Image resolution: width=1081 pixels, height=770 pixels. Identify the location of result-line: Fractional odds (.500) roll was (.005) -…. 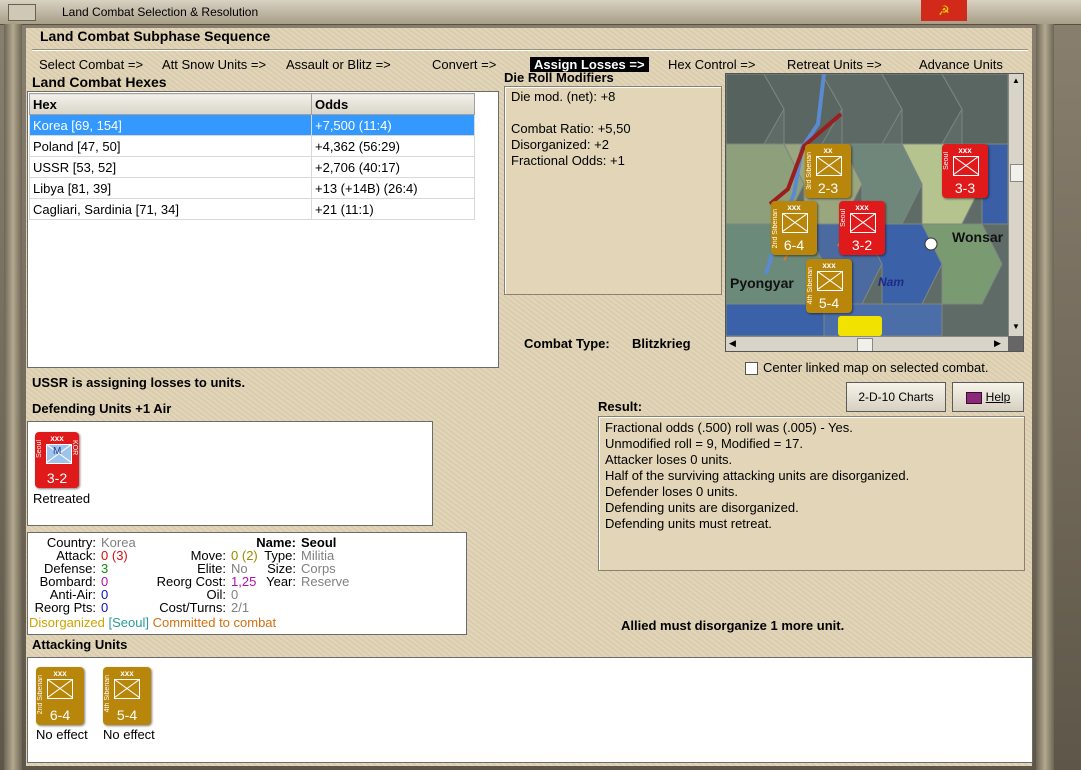
(729, 427).